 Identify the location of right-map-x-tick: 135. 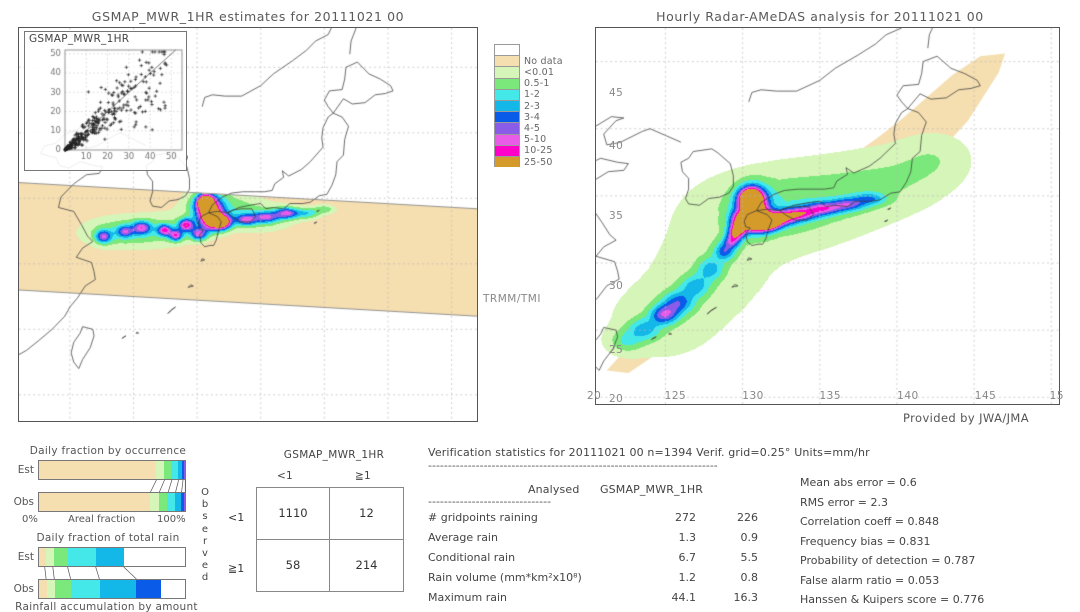
(830, 396).